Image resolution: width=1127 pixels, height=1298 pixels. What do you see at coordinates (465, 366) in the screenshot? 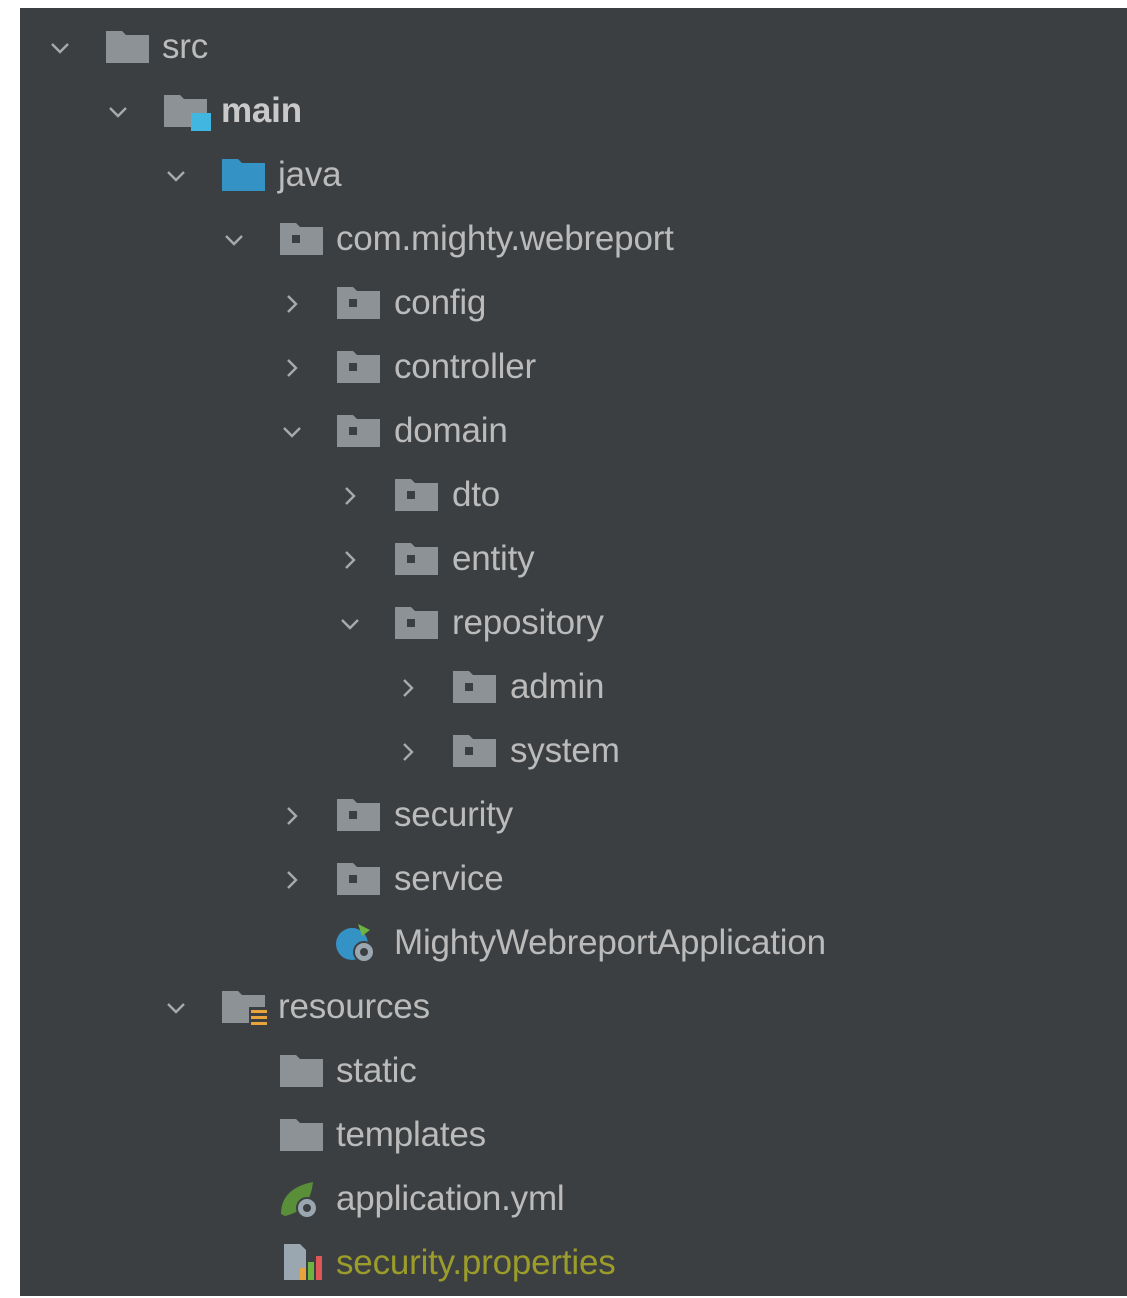
I see `tree-label: controller` at bounding box center [465, 366].